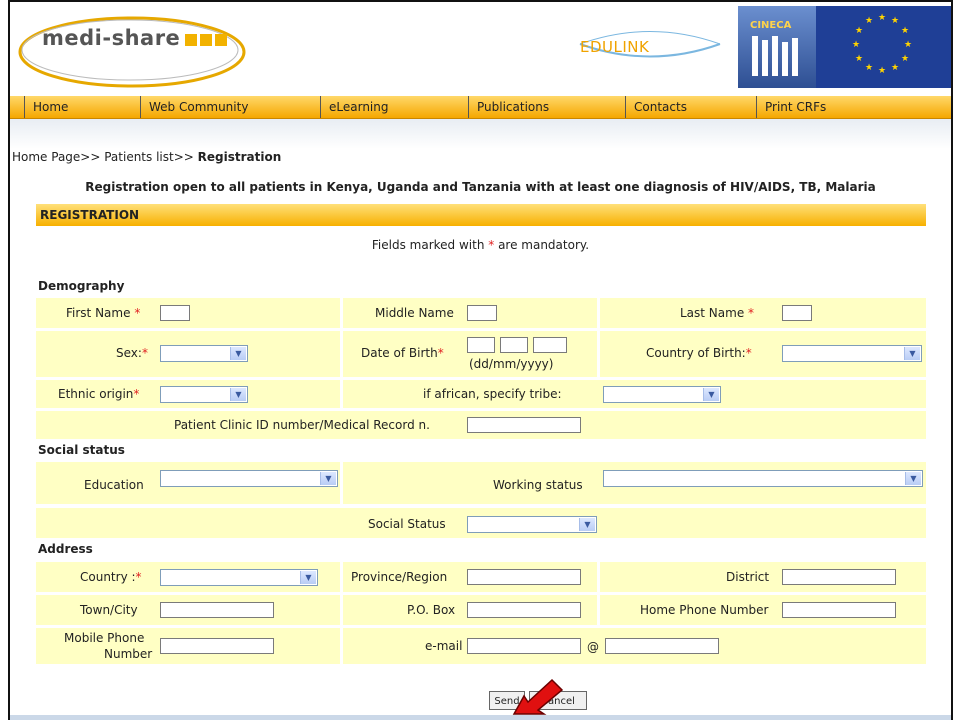  What do you see at coordinates (103, 313) in the screenshot?
I see `first-name-label: First Name *` at bounding box center [103, 313].